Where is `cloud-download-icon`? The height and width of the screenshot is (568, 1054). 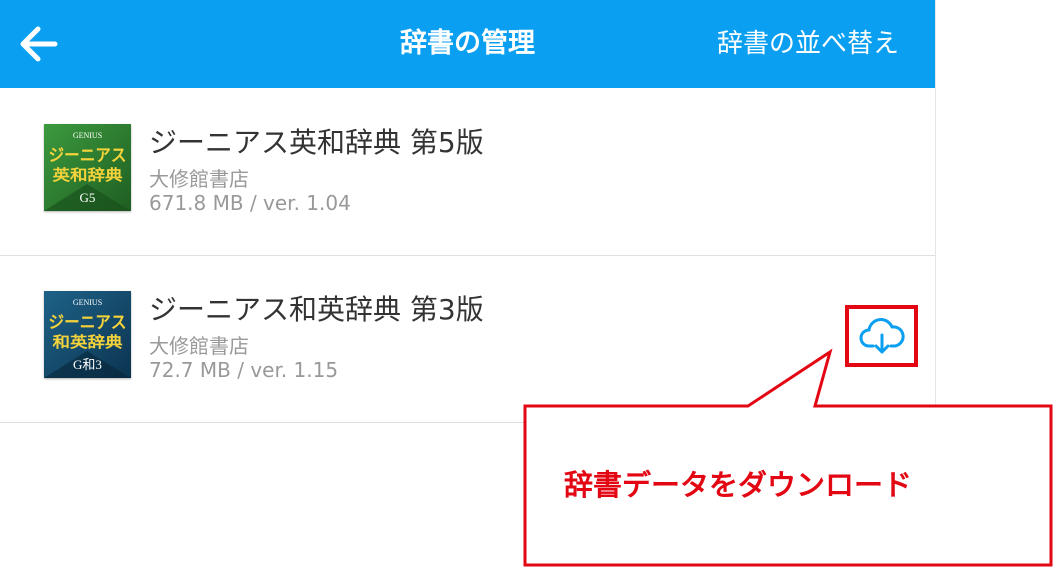
cloud-download-icon is located at coordinates (882, 336).